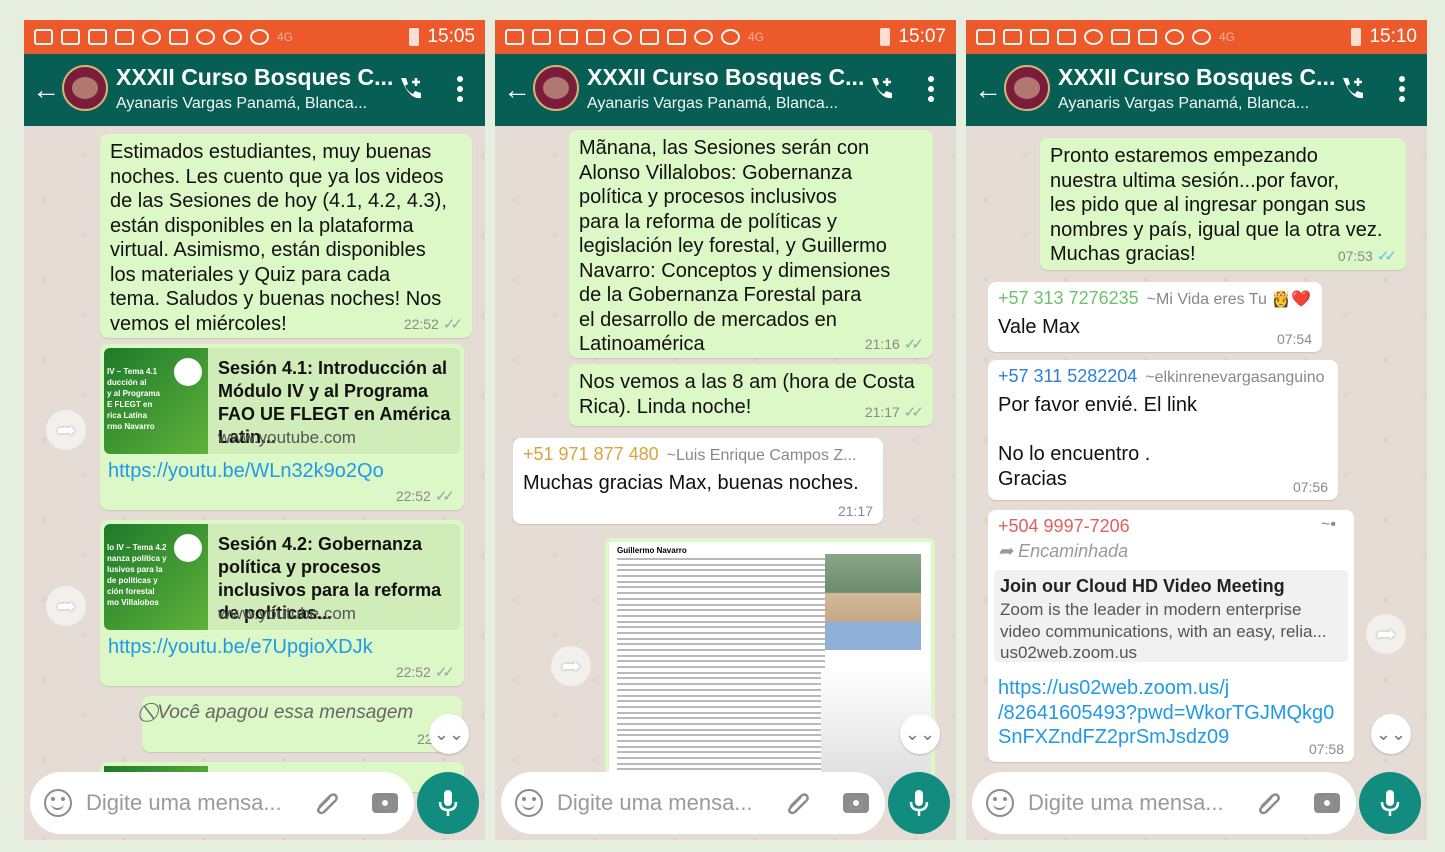 The image size is (1445, 852). What do you see at coordinates (1229, 299) in the screenshot?
I see `sender-alias: ~Mi Vida eres Tu 👸❤️` at bounding box center [1229, 299].